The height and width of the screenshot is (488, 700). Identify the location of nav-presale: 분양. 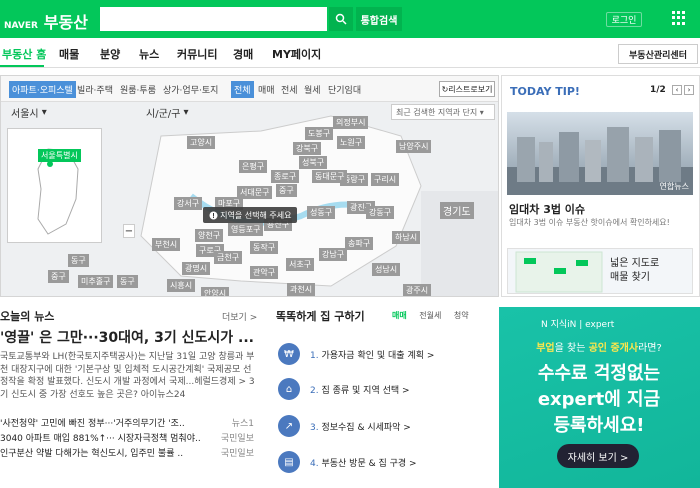
(110, 54).